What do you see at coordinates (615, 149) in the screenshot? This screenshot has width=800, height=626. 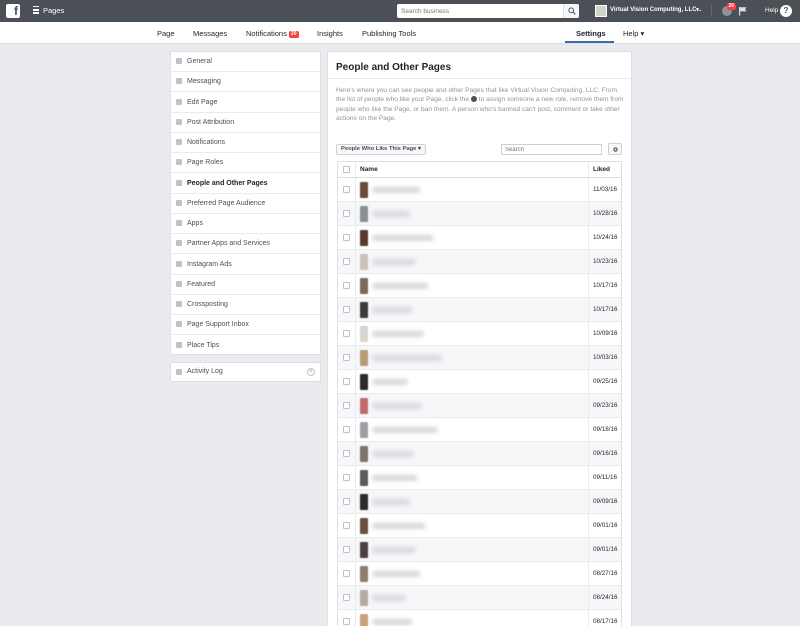 I see `table-settings-button` at bounding box center [615, 149].